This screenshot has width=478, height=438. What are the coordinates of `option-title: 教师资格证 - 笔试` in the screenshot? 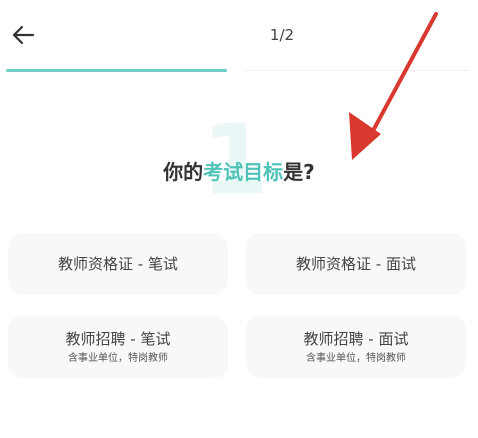 It's located at (118, 264).